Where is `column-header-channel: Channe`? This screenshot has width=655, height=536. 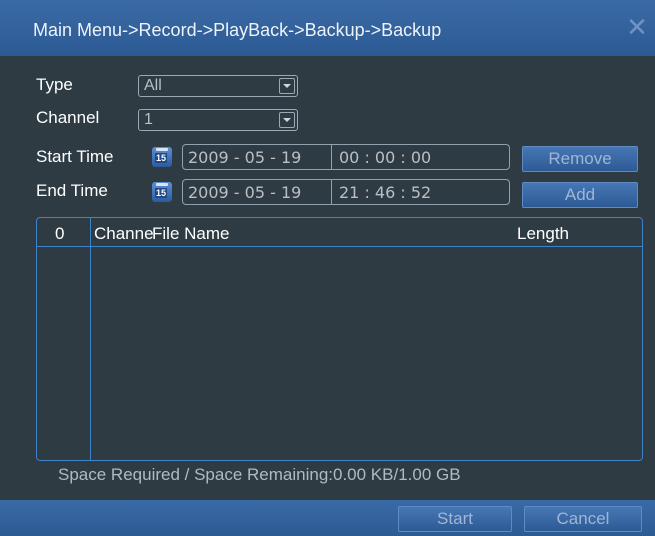
column-header-channel: Channe is located at coordinates (124, 234).